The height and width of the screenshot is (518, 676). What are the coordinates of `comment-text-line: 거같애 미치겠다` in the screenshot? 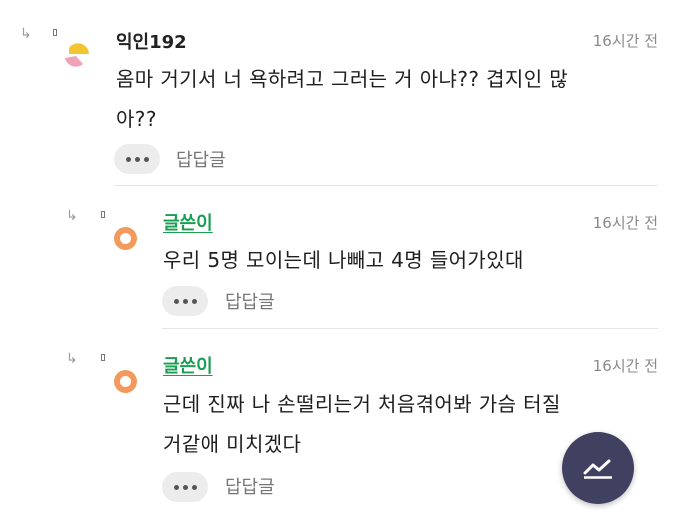 It's located at (232, 444).